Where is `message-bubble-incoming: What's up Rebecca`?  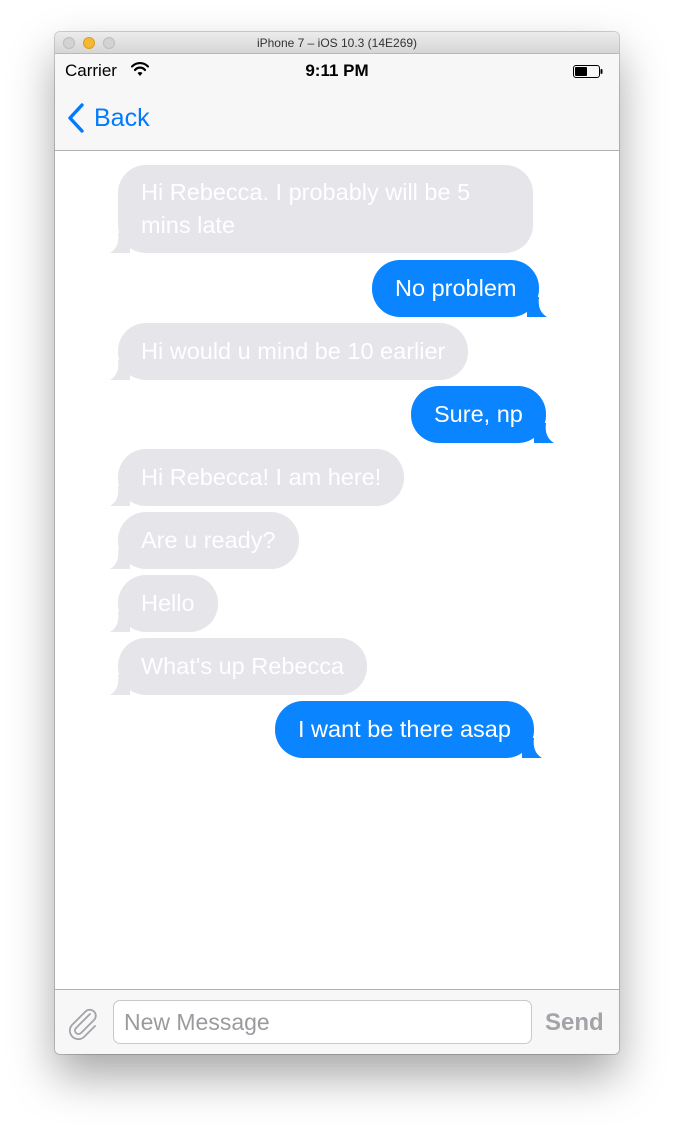 message-bubble-incoming: What's up Rebecca is located at coordinates (239, 666).